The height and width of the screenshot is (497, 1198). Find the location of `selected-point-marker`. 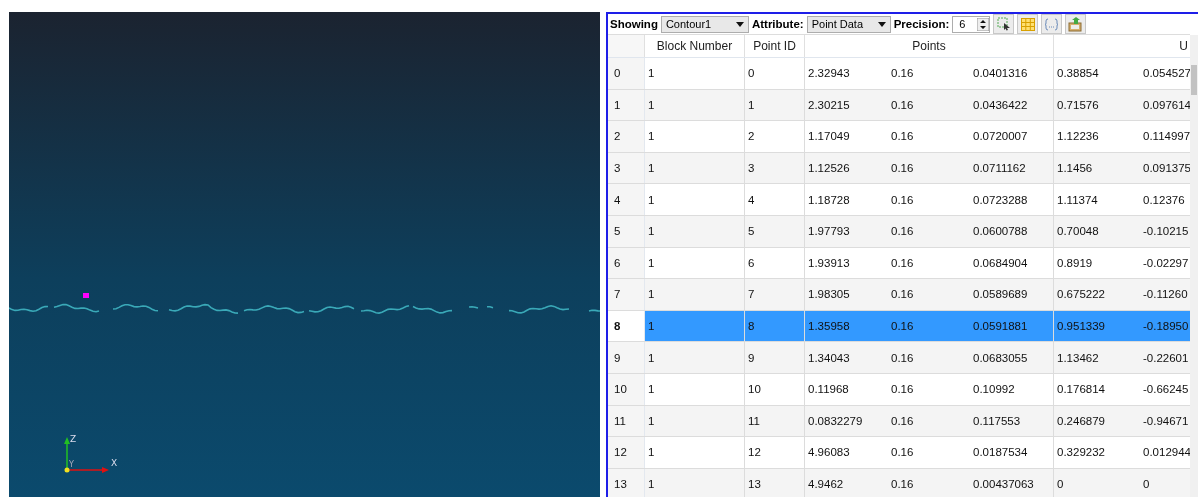

selected-point-marker is located at coordinates (86, 295).